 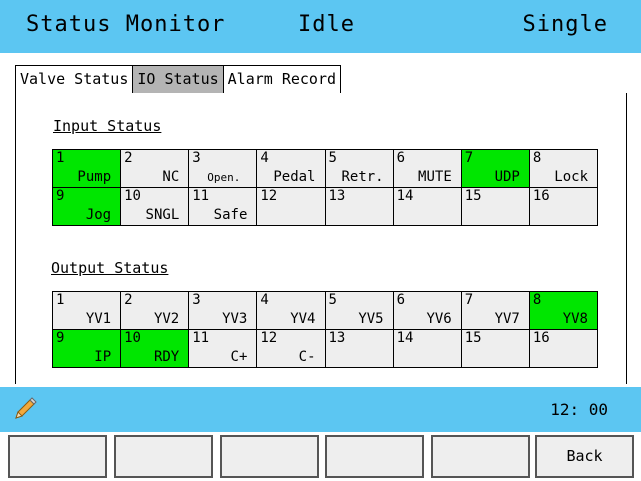 What do you see at coordinates (362, 177) in the screenshot?
I see `input-cell-label: Retr.` at bounding box center [362, 177].